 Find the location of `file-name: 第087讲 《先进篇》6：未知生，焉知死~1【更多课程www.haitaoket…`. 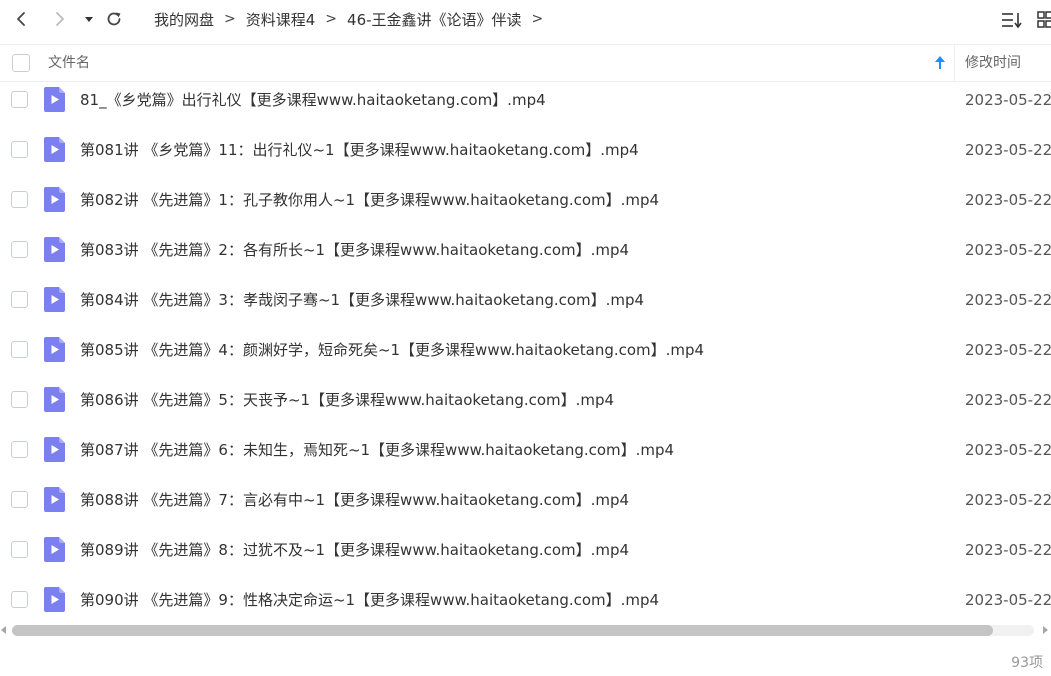

file-name: 第087讲 《先进篇》6：未知生，焉知死~1【更多课程www.haitaoket… is located at coordinates (377, 450).